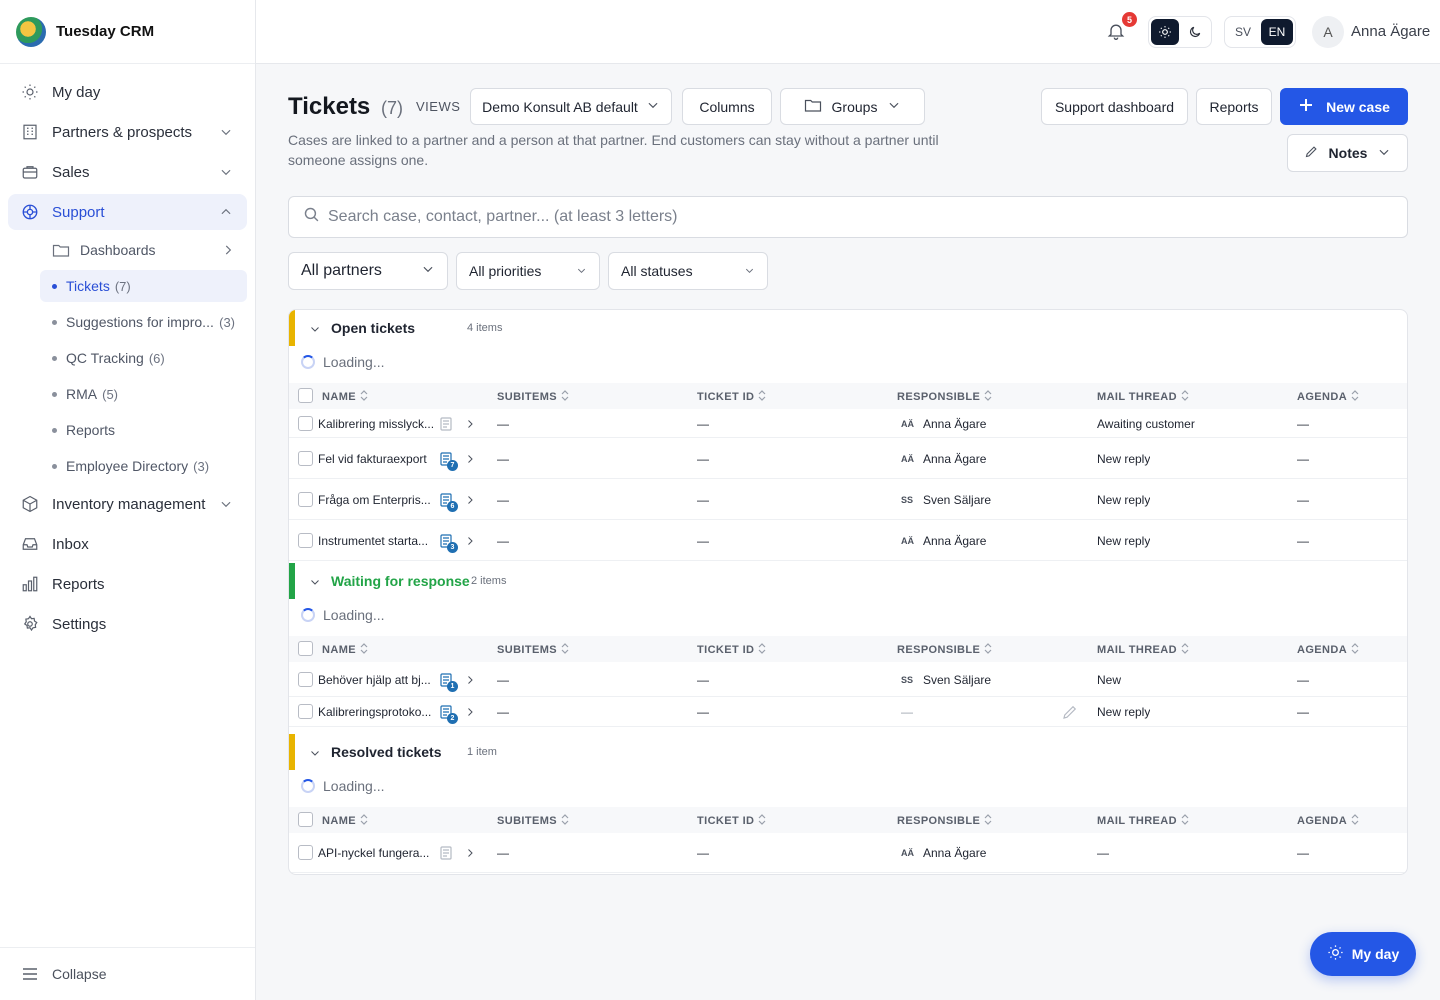 The image size is (1440, 1000). What do you see at coordinates (127, 92) in the screenshot?
I see `nav-my-day: My day` at bounding box center [127, 92].